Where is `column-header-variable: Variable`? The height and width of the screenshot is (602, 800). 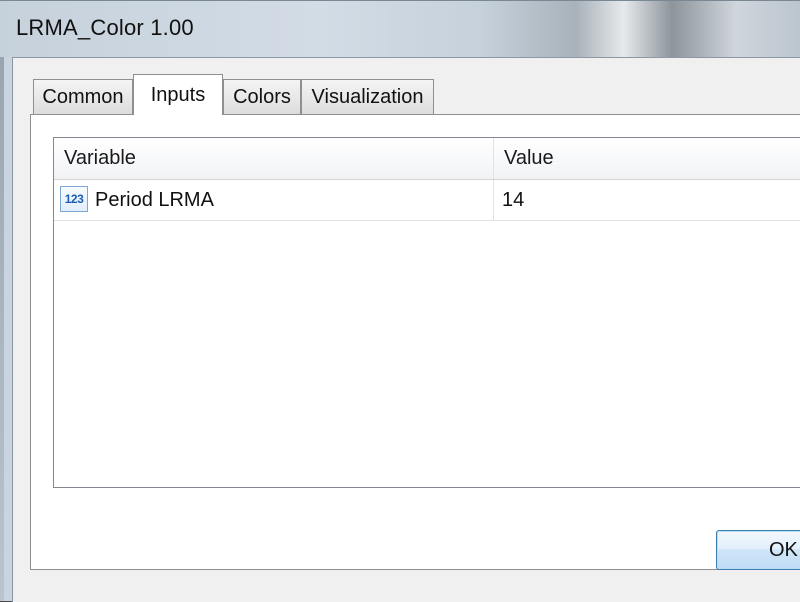 column-header-variable: Variable is located at coordinates (273, 158).